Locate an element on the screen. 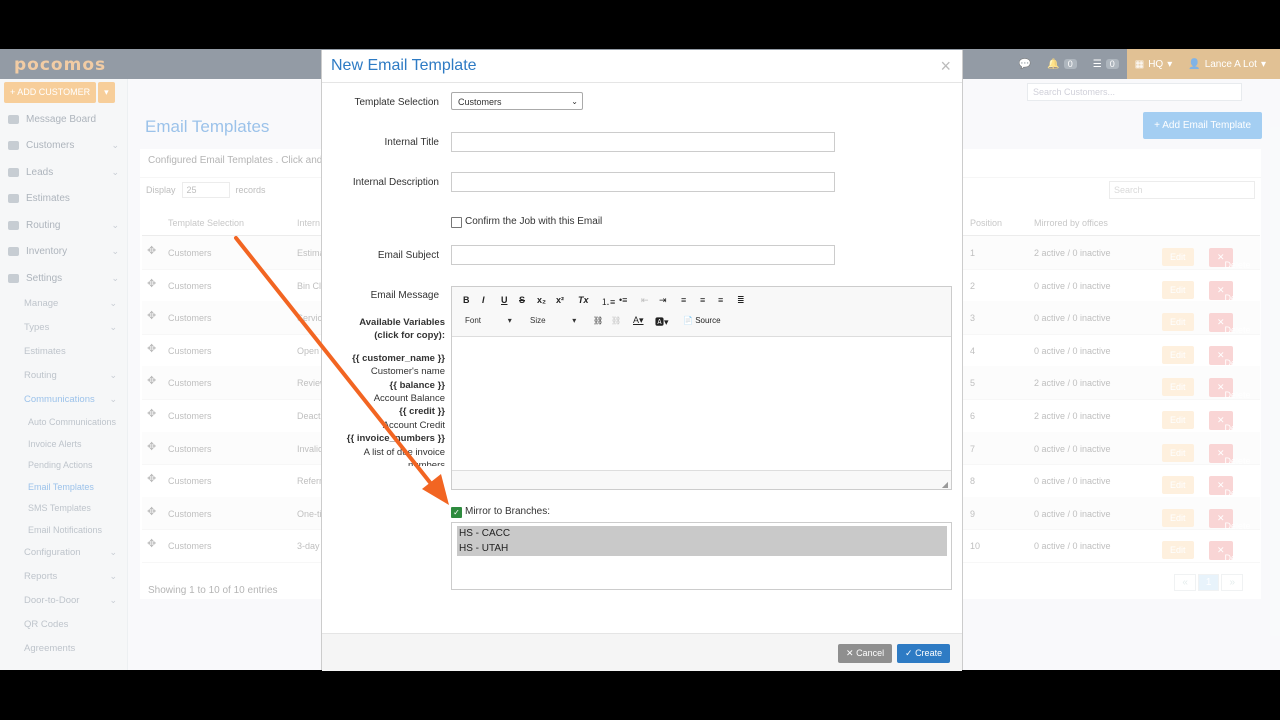  annotation-arrow is located at coordinates (341, 370).